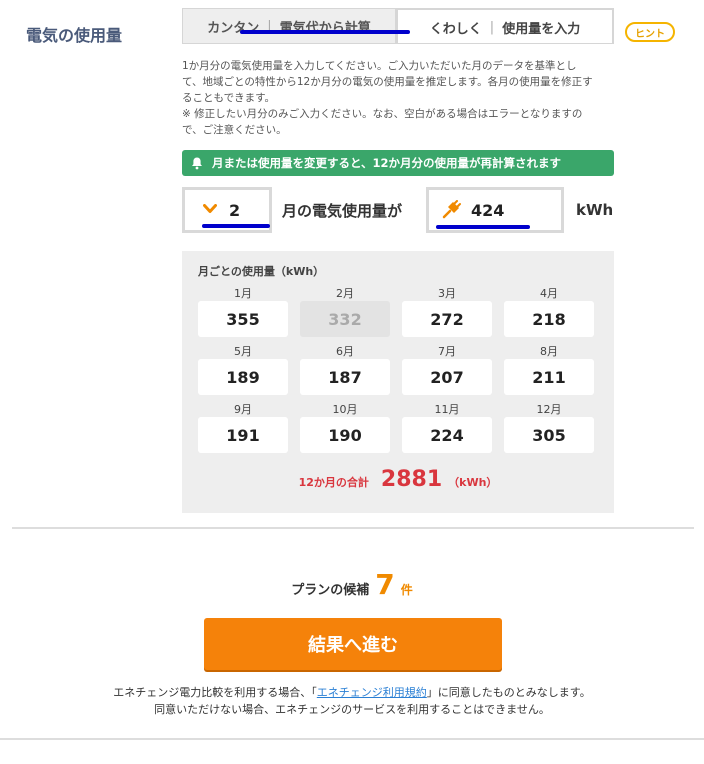 The width and height of the screenshot is (704, 764). What do you see at coordinates (243, 435) in the screenshot?
I see `month-value-input: 191` at bounding box center [243, 435].